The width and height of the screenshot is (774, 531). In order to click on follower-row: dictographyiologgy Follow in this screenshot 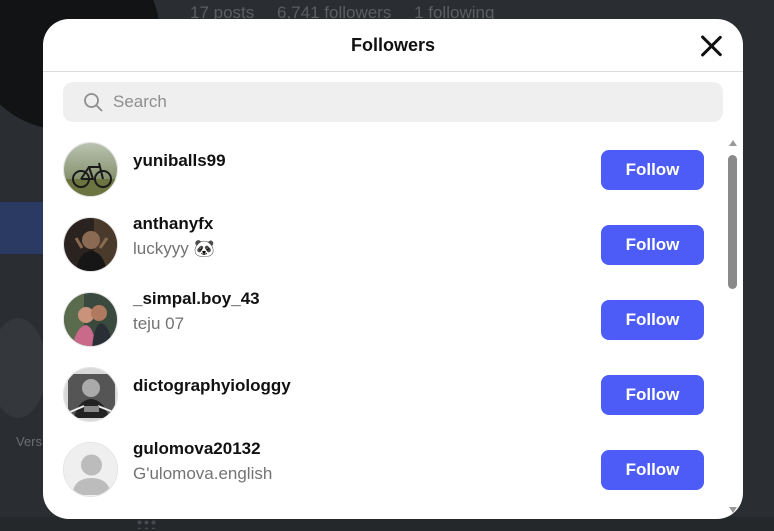, I will do `click(383, 396)`.